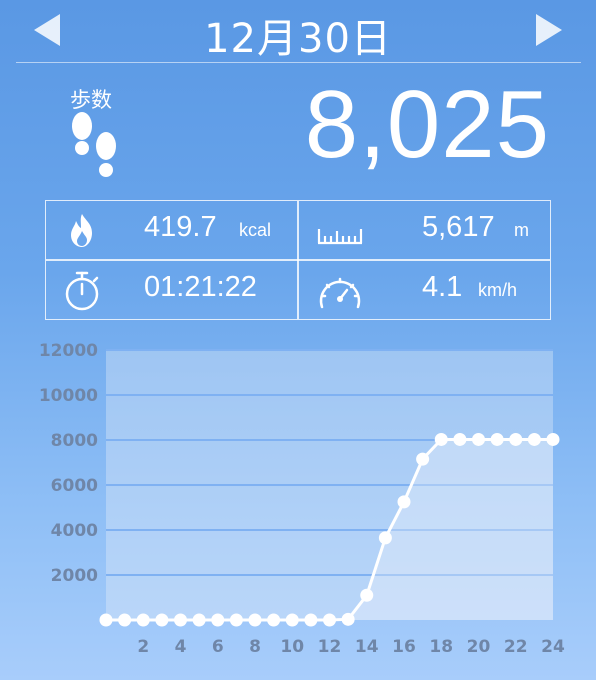  I want to click on x-tick-label: 10, so click(292, 647).